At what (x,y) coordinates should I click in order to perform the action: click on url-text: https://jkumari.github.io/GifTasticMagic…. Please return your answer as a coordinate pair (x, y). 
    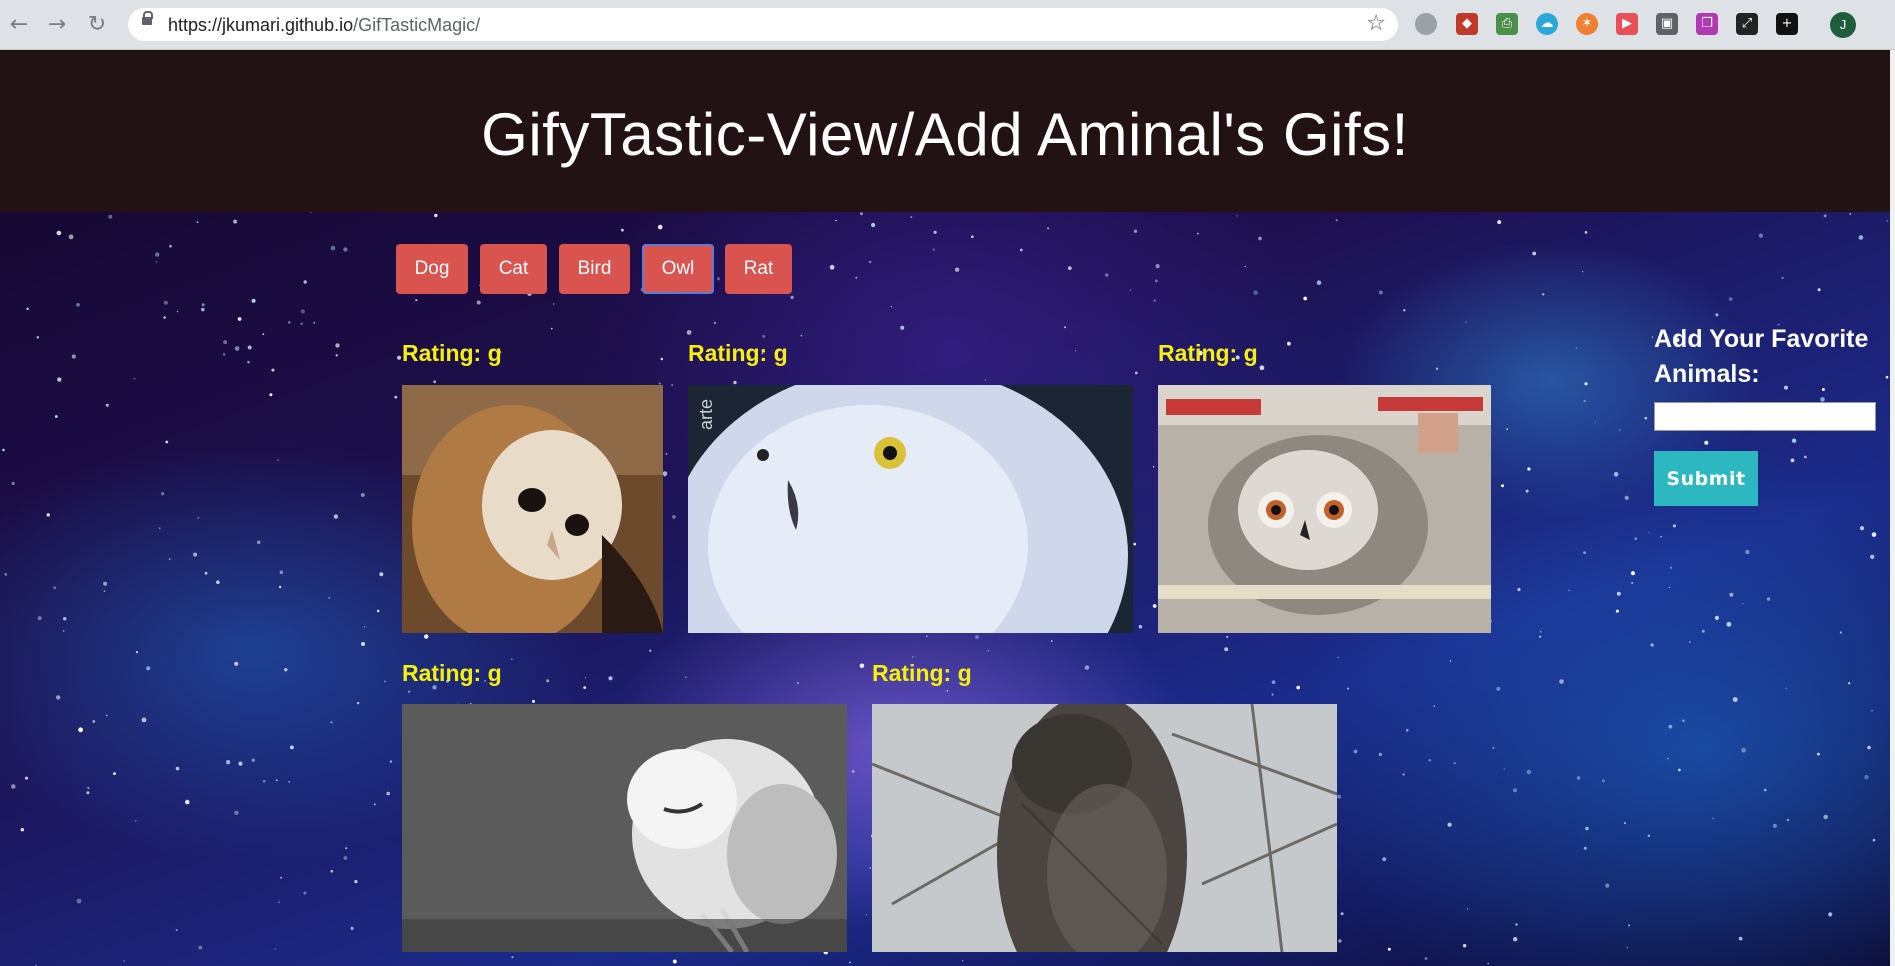
    Looking at the image, I should click on (324, 25).